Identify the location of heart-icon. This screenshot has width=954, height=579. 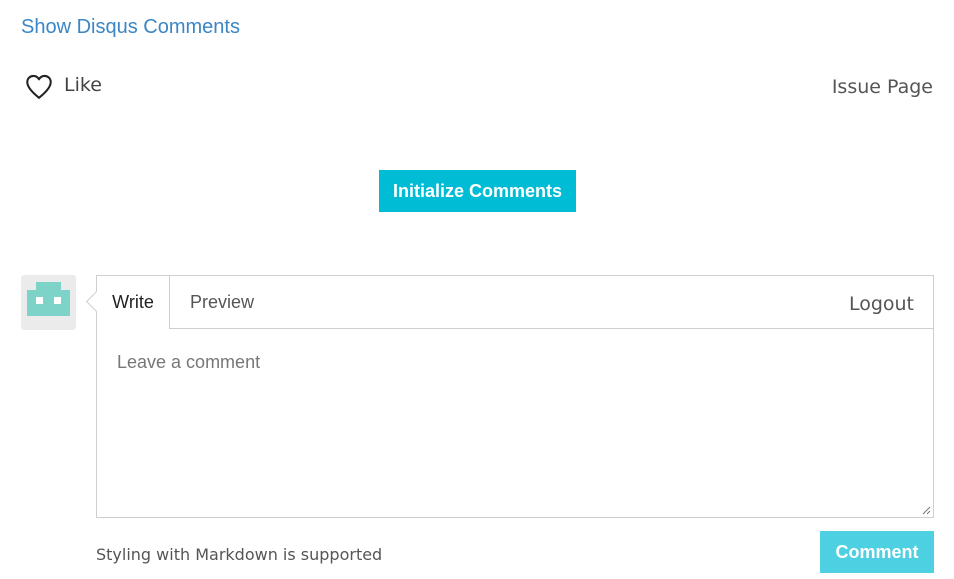
(39, 87).